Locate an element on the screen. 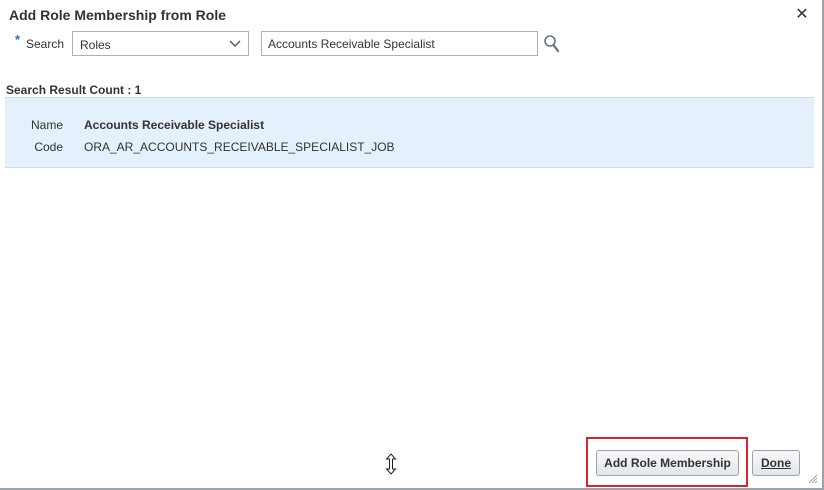 This screenshot has height=490, width=824. search-row: * Search Roles is located at coordinates (412, 45).